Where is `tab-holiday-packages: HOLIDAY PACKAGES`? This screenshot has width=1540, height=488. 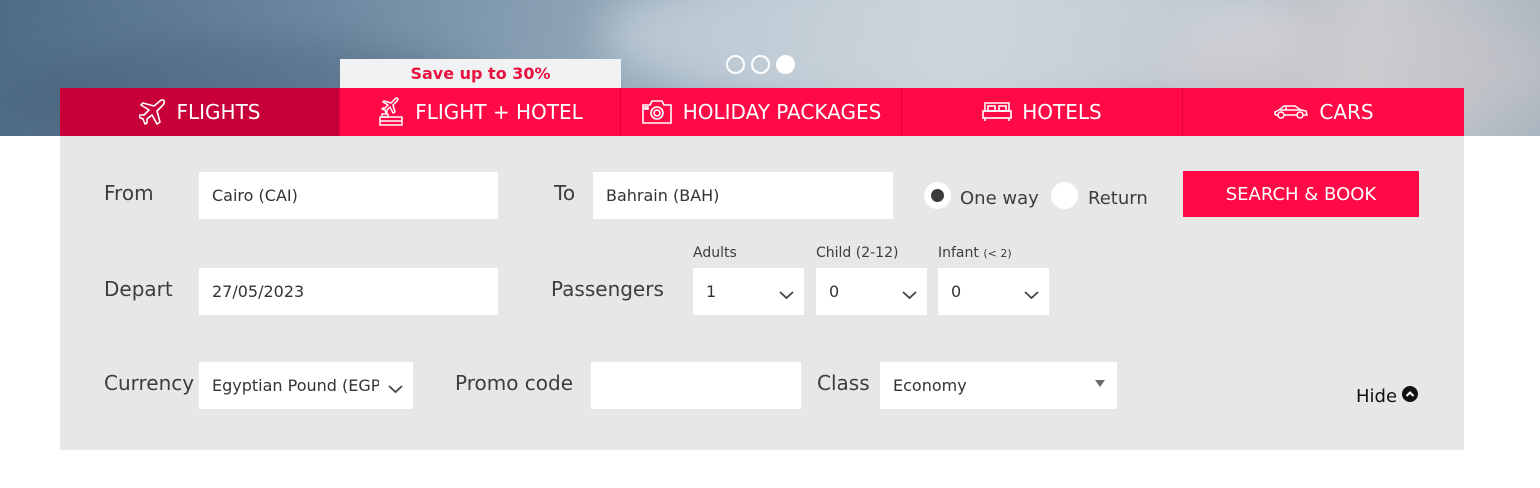 tab-holiday-packages: HOLIDAY PACKAGES is located at coordinates (761, 112).